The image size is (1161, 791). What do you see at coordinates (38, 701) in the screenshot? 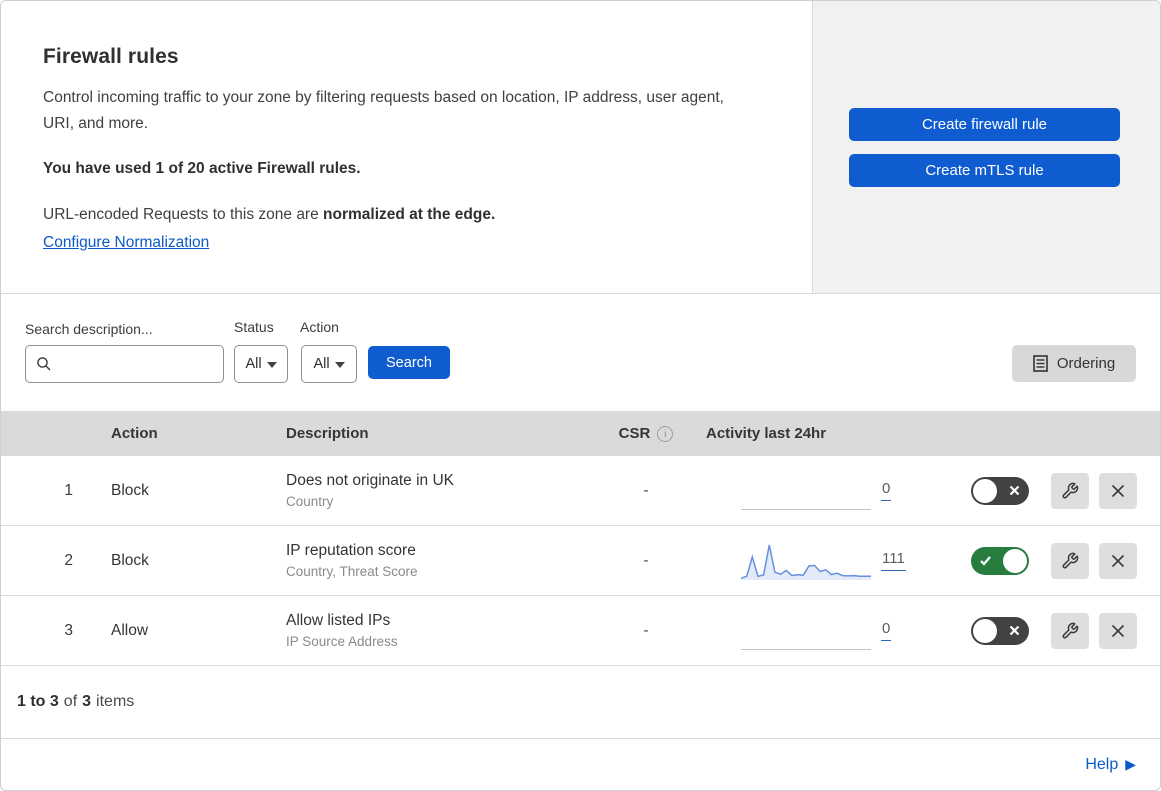
I see `items-range: 1 to 3` at bounding box center [38, 701].